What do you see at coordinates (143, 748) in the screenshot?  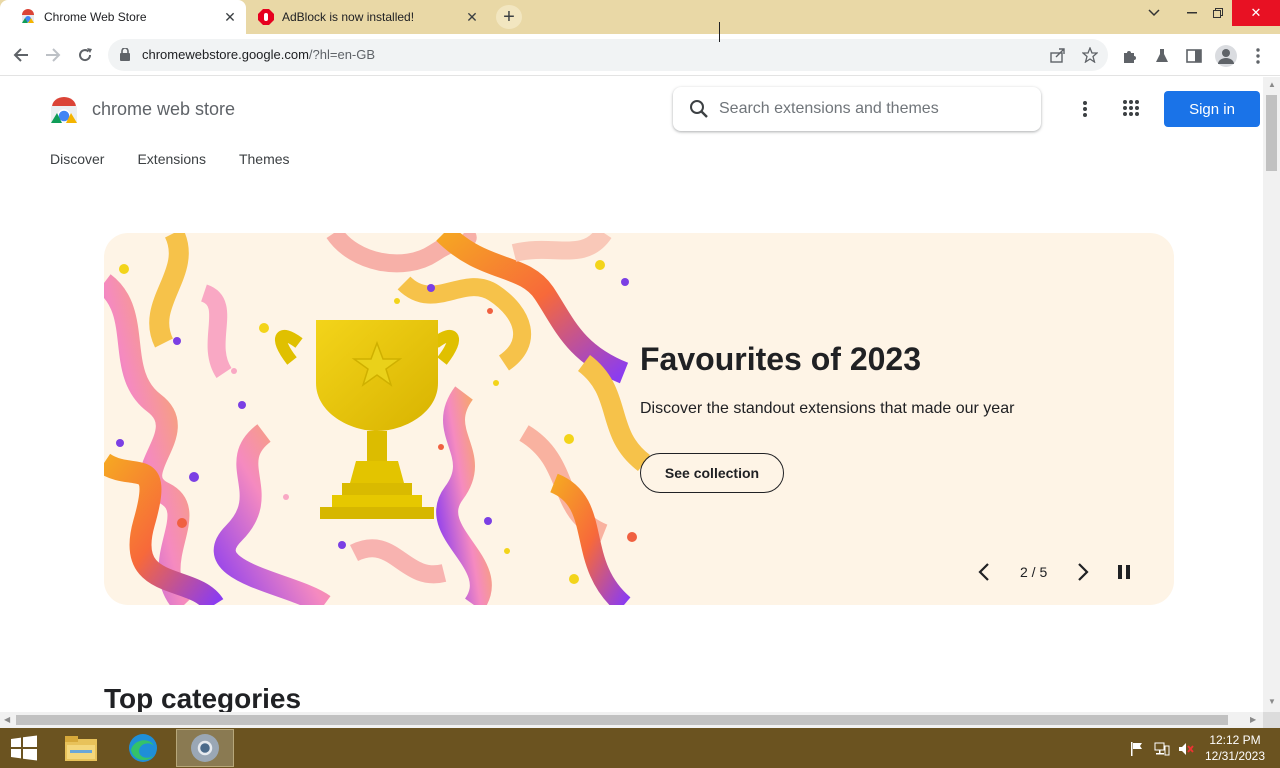 I see `edge-browser-icon` at bounding box center [143, 748].